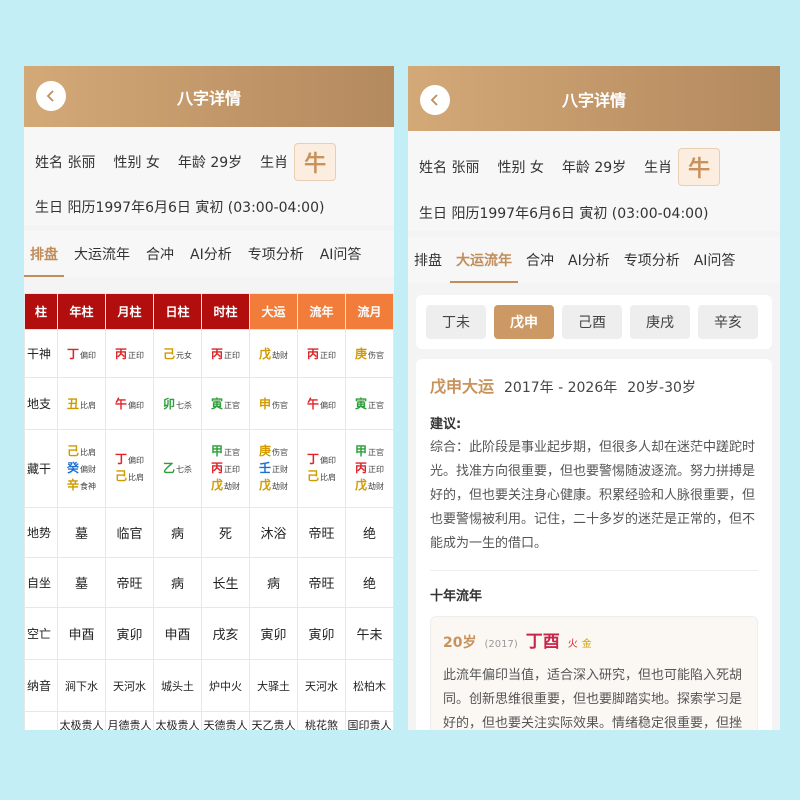 The image size is (800, 800). Describe the element at coordinates (264, 467) in the screenshot. I see `hidden-gan-char: 壬` at that location.